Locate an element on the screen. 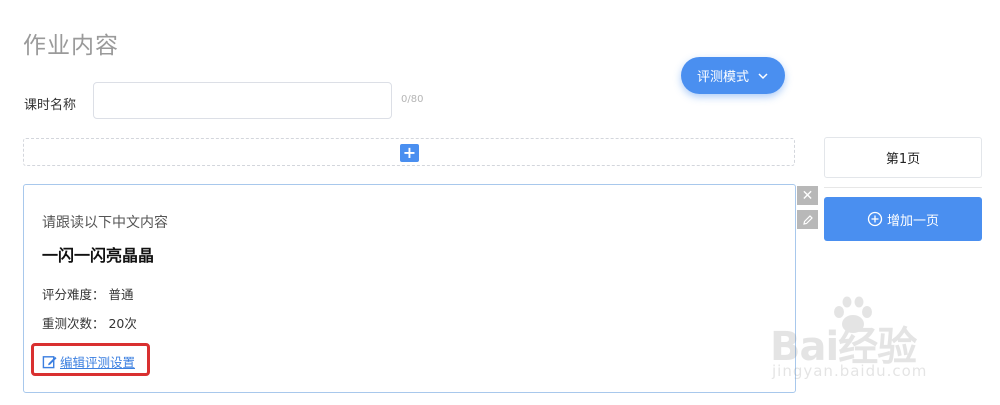  edit-settings-highlight: 编辑评测设置 is located at coordinates (90, 359).